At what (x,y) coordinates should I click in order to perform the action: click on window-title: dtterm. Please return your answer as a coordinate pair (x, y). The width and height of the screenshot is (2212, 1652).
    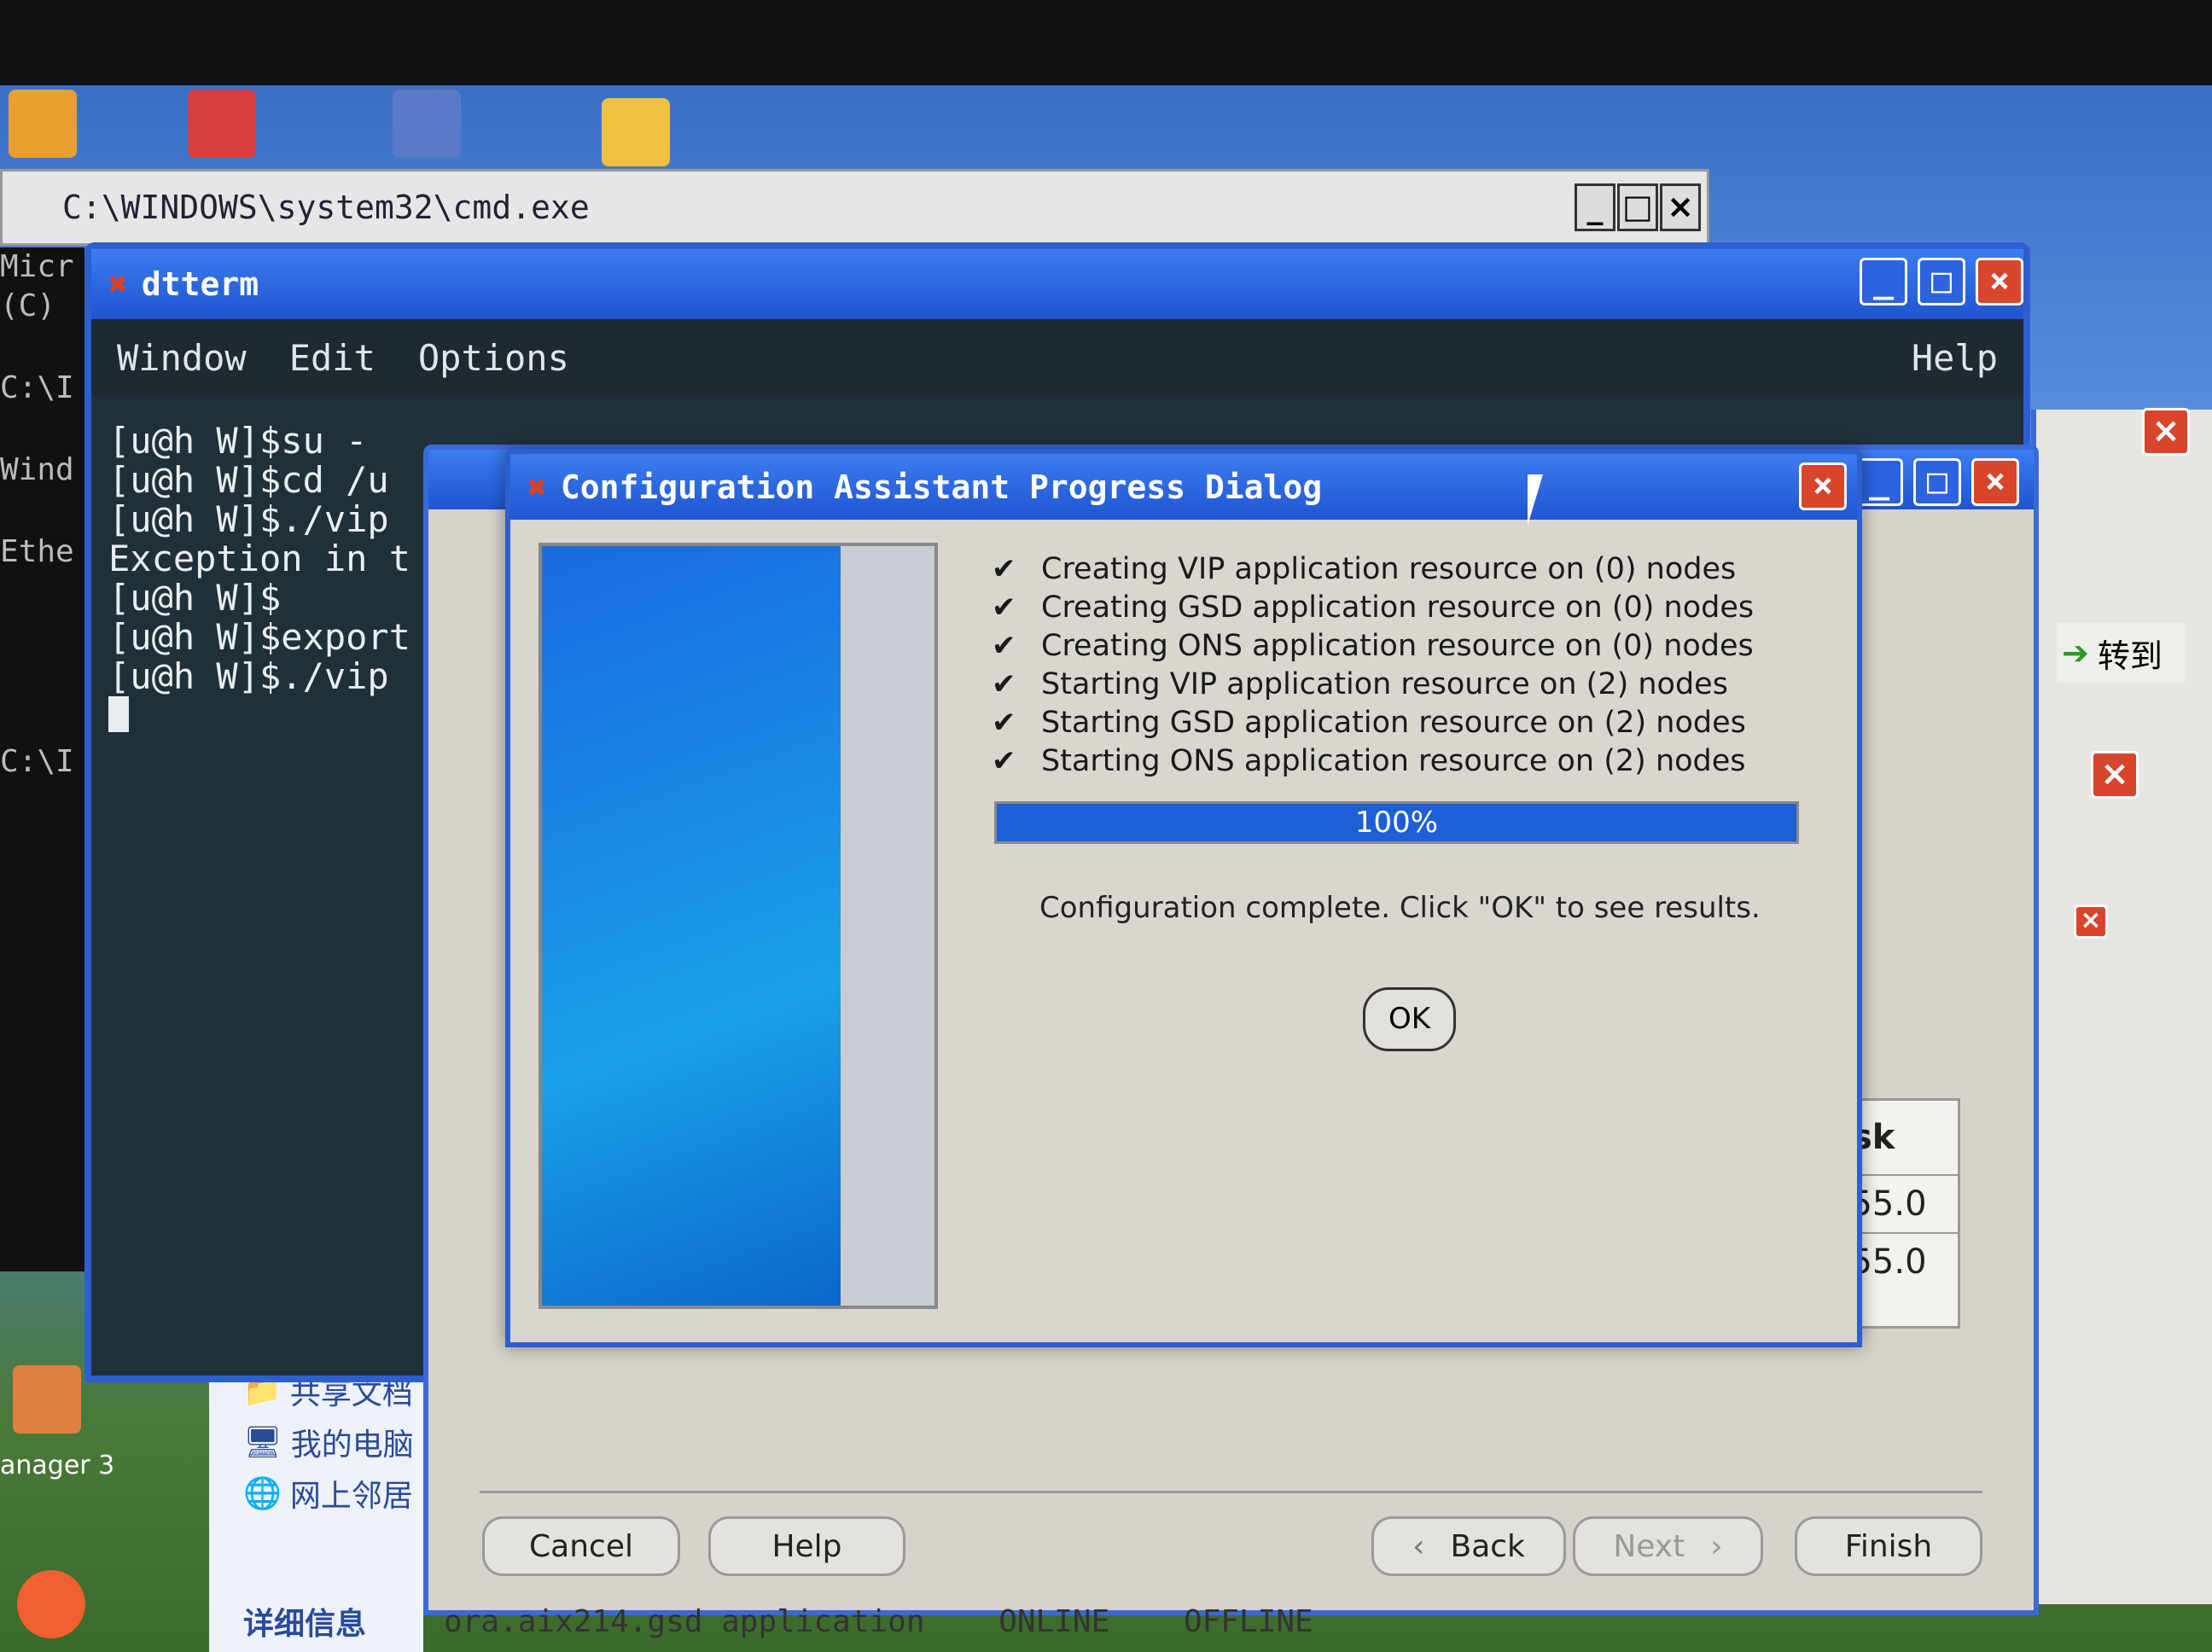
    Looking at the image, I should click on (200, 284).